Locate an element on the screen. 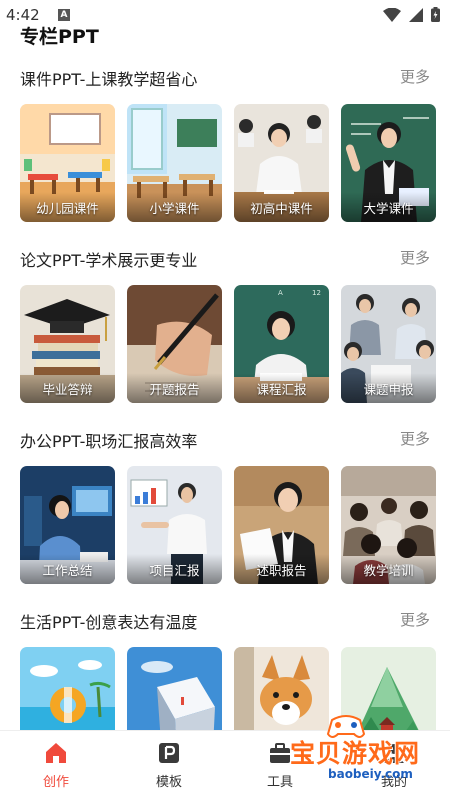  category-card: 大学课件 is located at coordinates (388, 163).